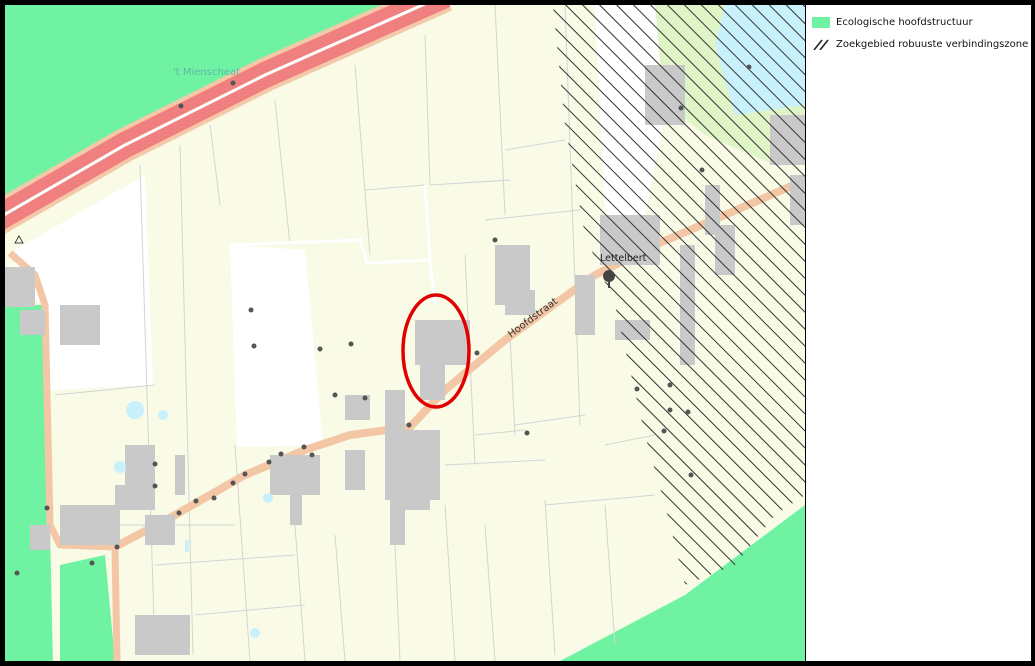  Describe the element at coordinates (904, 22) in the screenshot. I see `legend-label: Ecologische hoofdstructuur` at that location.